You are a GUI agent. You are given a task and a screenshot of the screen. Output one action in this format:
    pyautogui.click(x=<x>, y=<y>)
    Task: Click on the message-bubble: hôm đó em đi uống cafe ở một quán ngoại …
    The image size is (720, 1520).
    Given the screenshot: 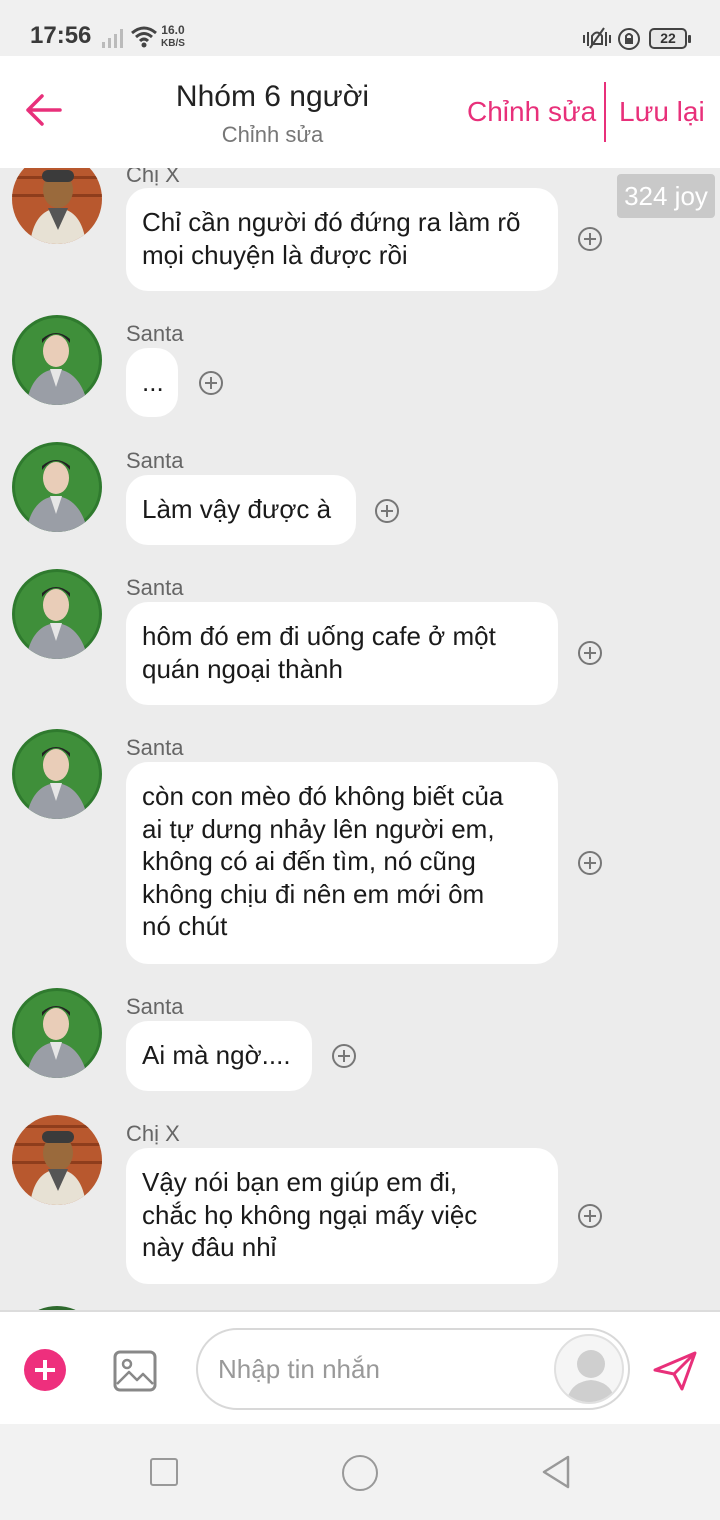 What is the action you would take?
    pyautogui.click(x=342, y=653)
    